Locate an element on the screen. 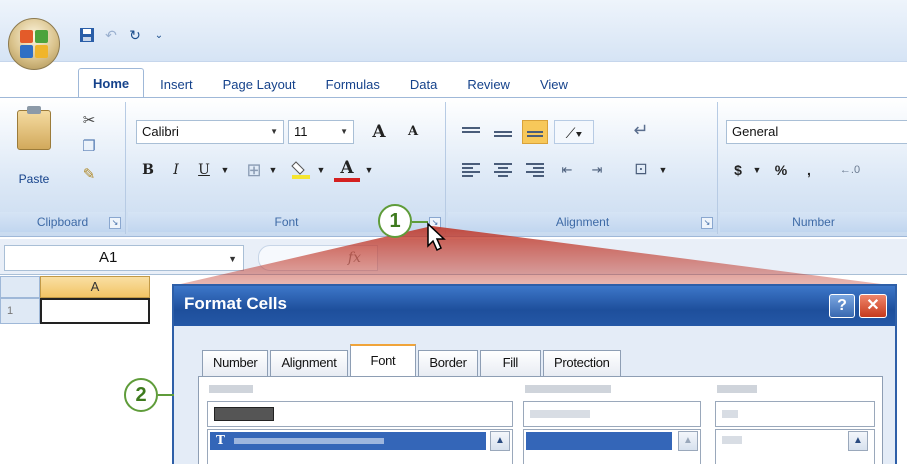 This screenshot has height=464, width=907. size-label-placeholder is located at coordinates (737, 389).